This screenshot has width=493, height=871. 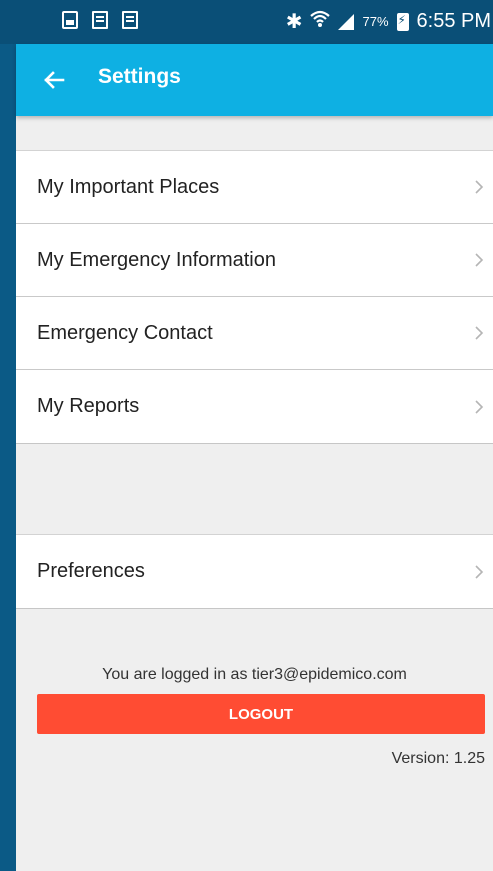 I want to click on battery-percent: 77%, so click(x=375, y=21).